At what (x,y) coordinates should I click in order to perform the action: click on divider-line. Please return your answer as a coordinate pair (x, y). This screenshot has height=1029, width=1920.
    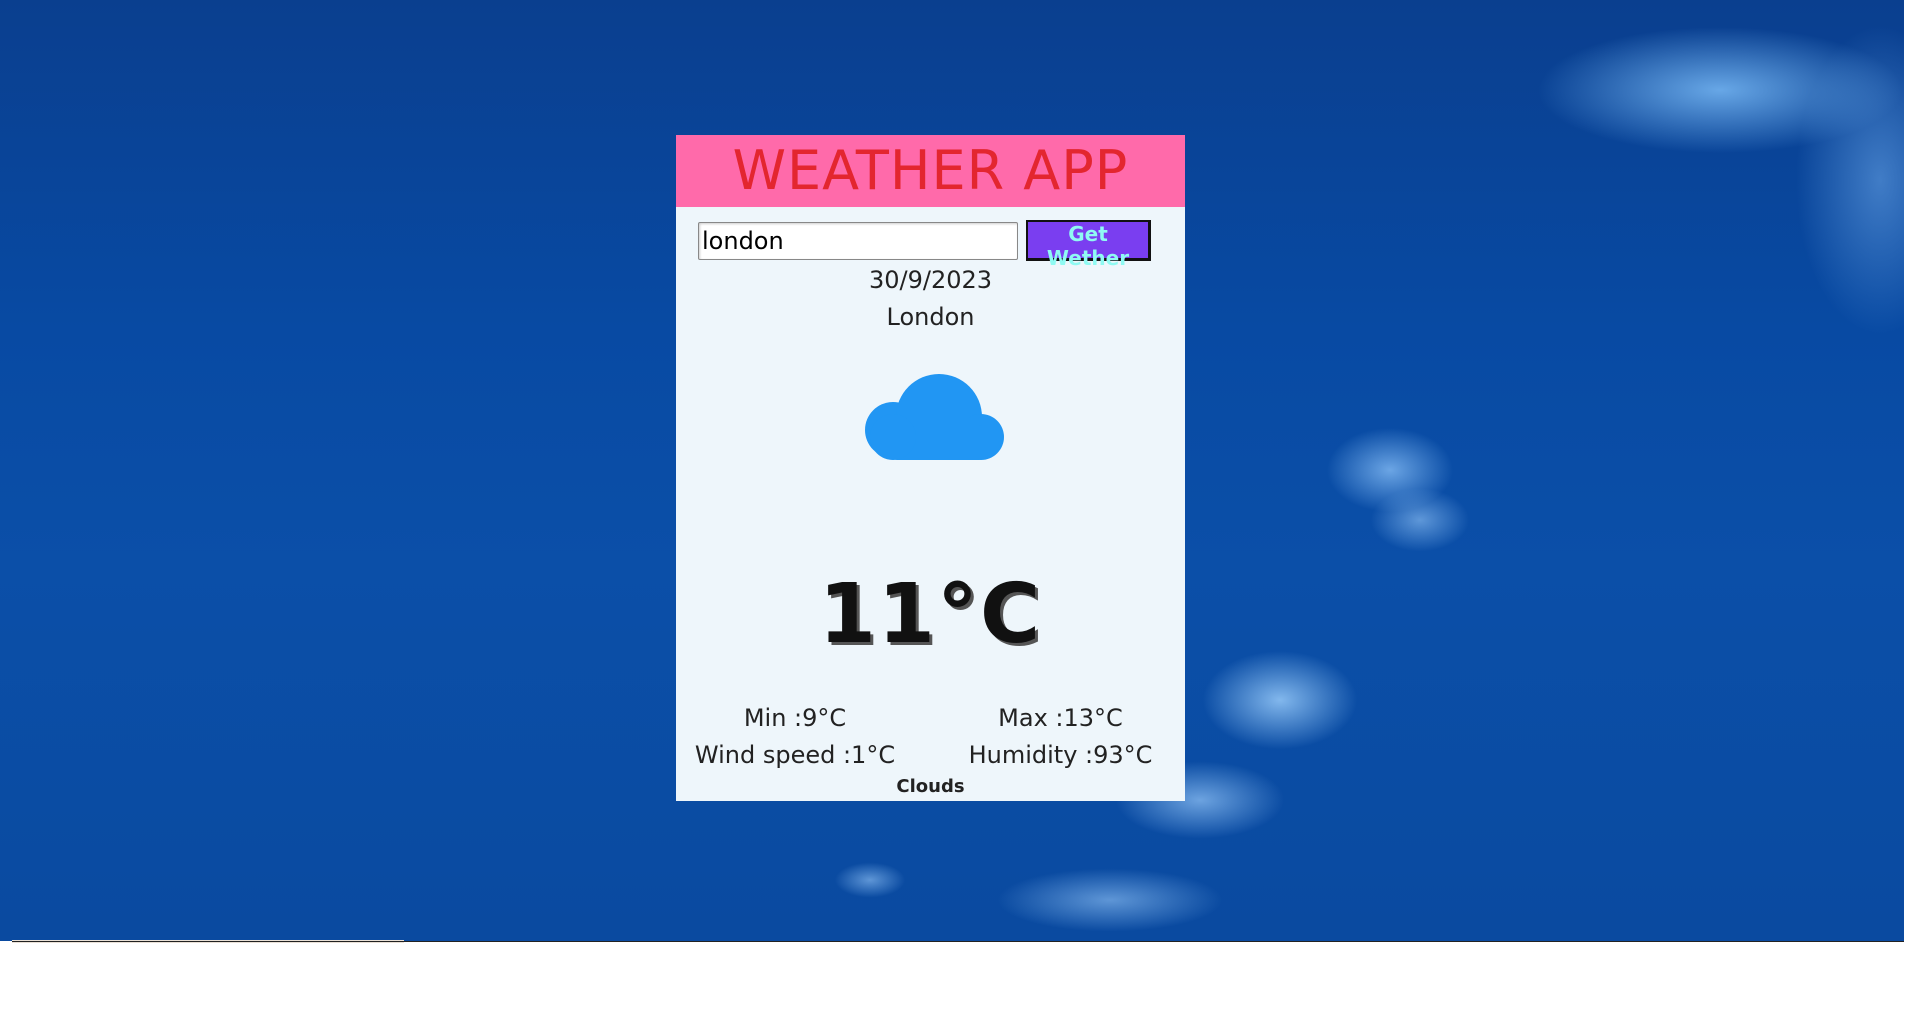
    Looking at the image, I should click on (958, 941).